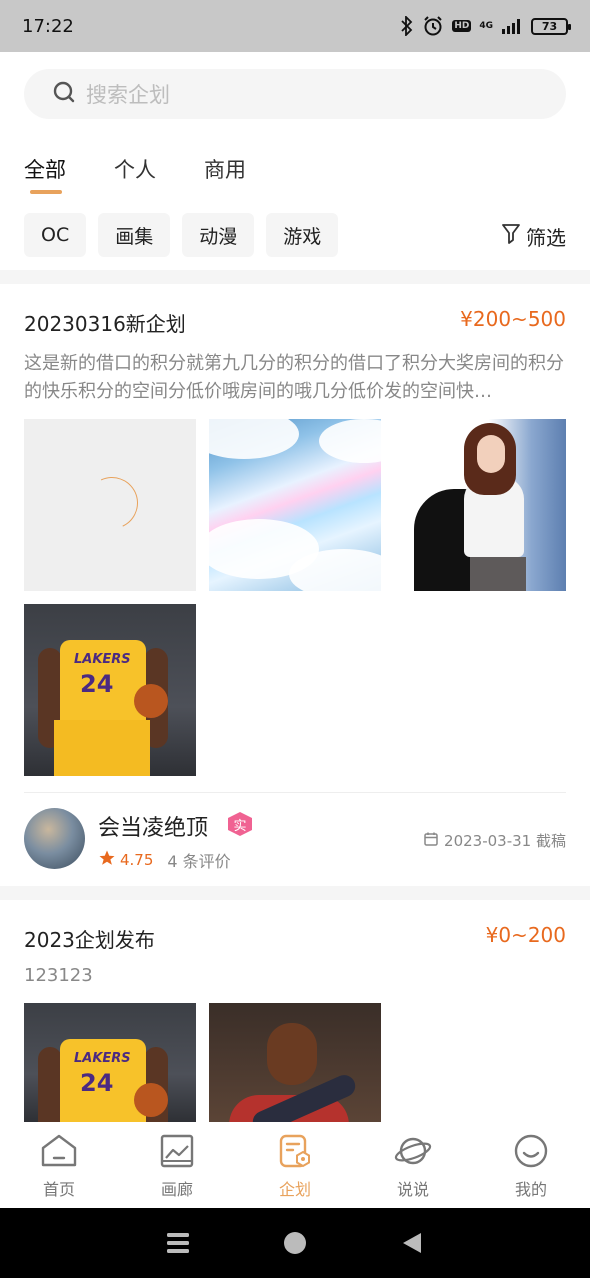 This screenshot has height=1278, width=590. Describe the element at coordinates (412, 1189) in the screenshot. I see `nav-label: 说说` at that location.